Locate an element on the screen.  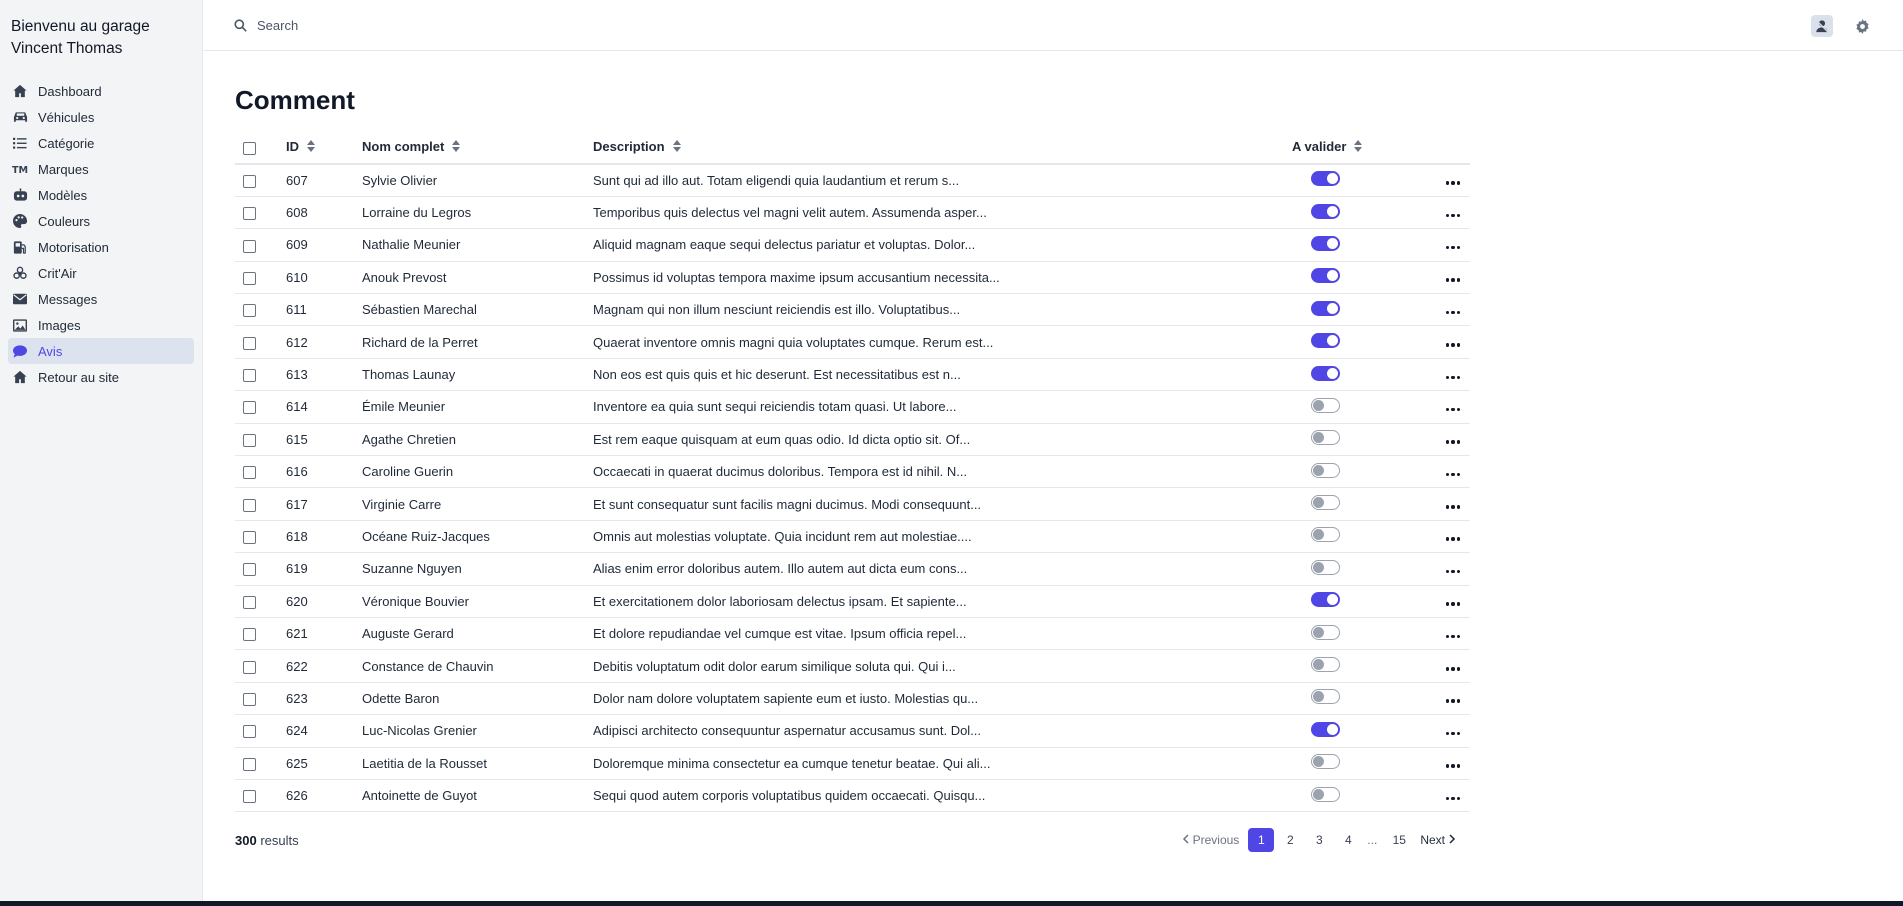
page-button-2: 2 is located at coordinates (1290, 840).